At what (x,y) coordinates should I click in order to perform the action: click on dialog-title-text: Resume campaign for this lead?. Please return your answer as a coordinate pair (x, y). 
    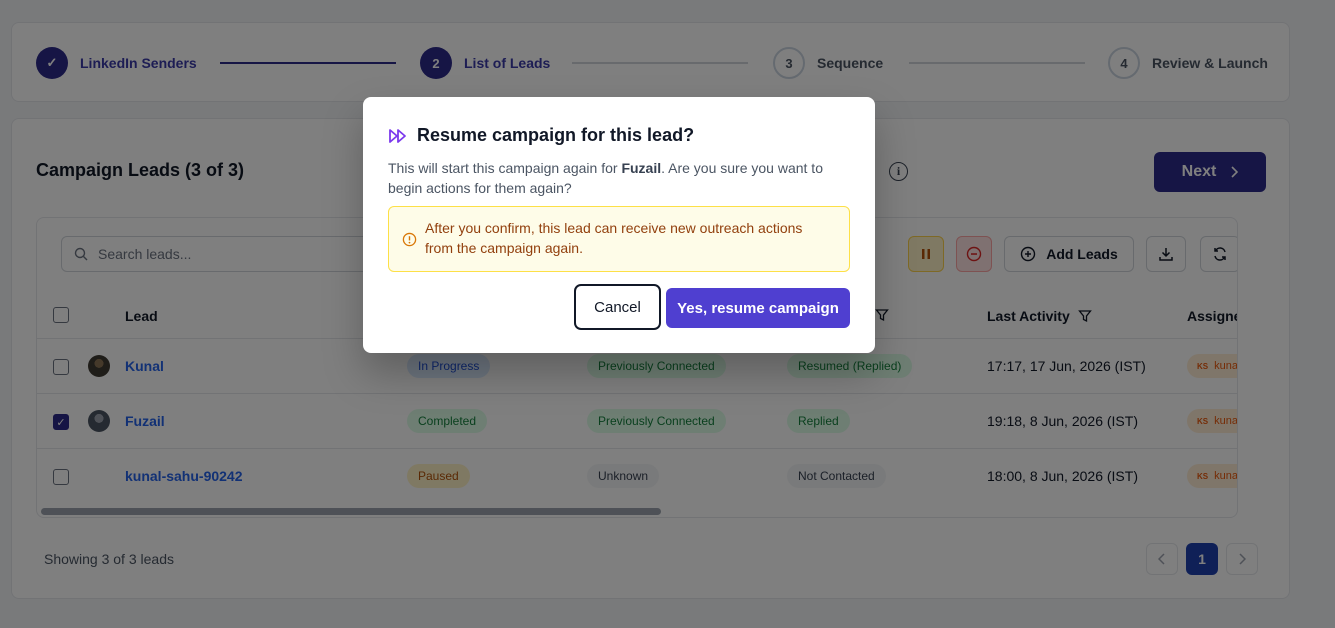
    Looking at the image, I should click on (556, 135).